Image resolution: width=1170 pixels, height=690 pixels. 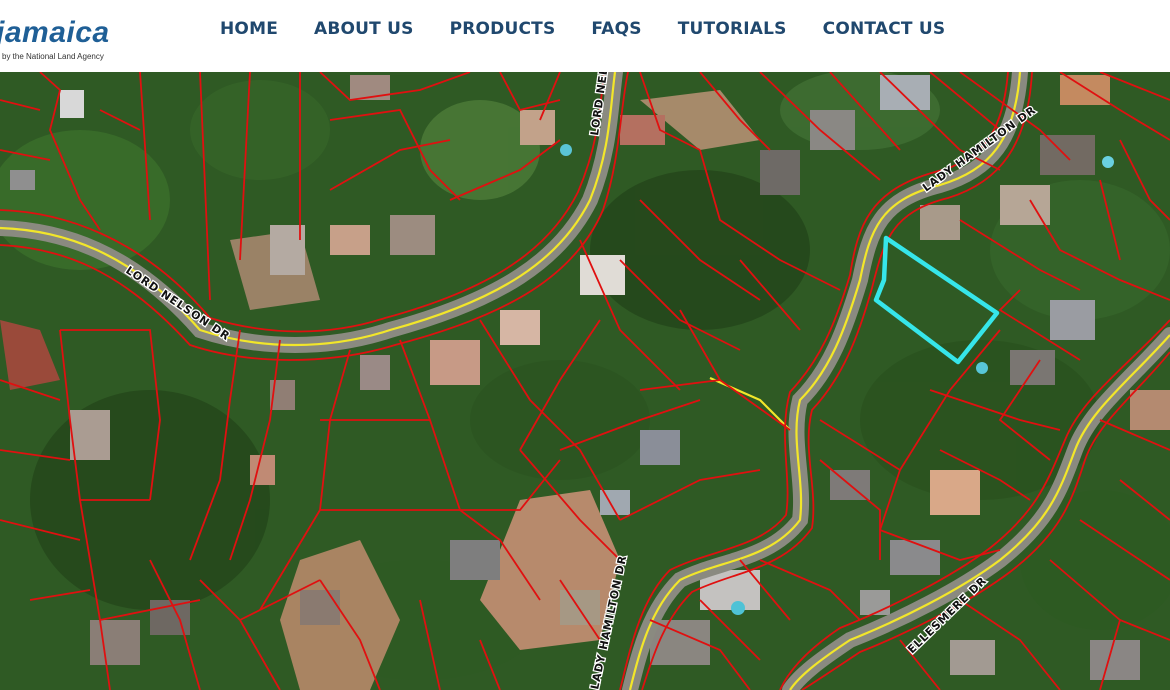 I want to click on logo-wordmark: jamaica, so click(x=55, y=32).